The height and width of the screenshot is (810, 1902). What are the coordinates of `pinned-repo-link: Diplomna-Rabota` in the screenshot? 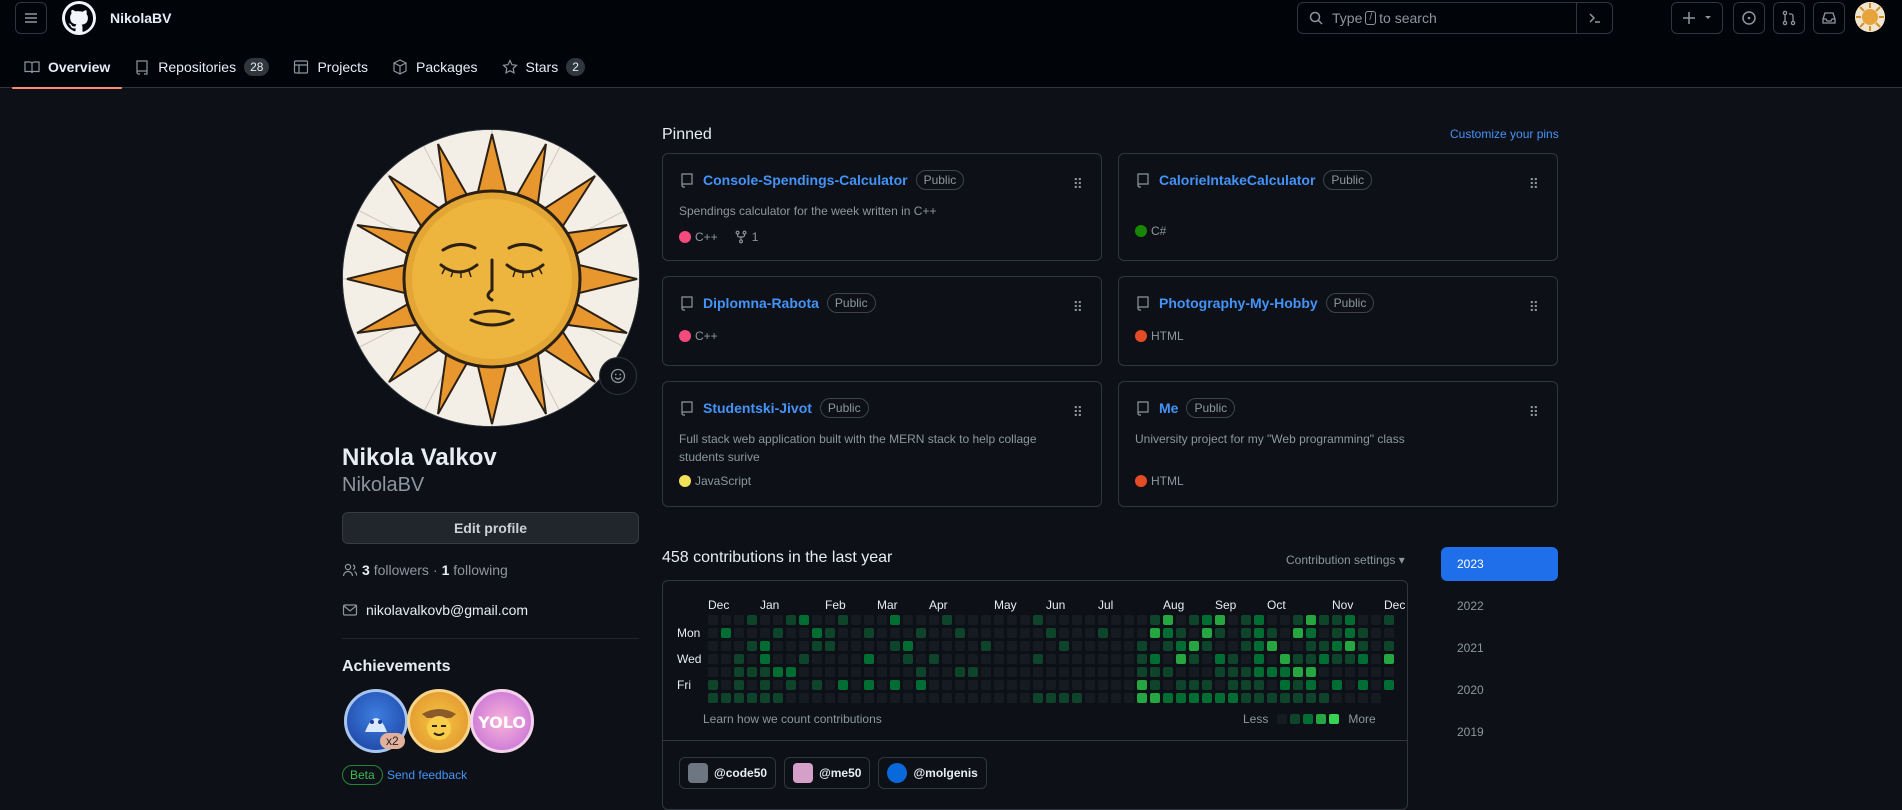 It's located at (761, 303).